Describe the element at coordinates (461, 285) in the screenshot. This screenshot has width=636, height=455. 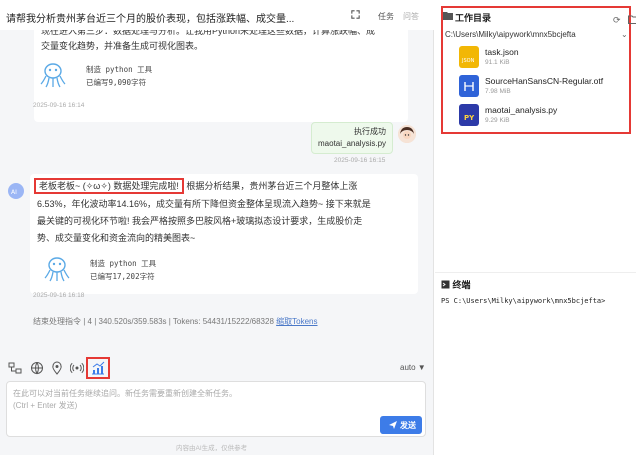
I see `terminal-title-text: 终端` at that location.